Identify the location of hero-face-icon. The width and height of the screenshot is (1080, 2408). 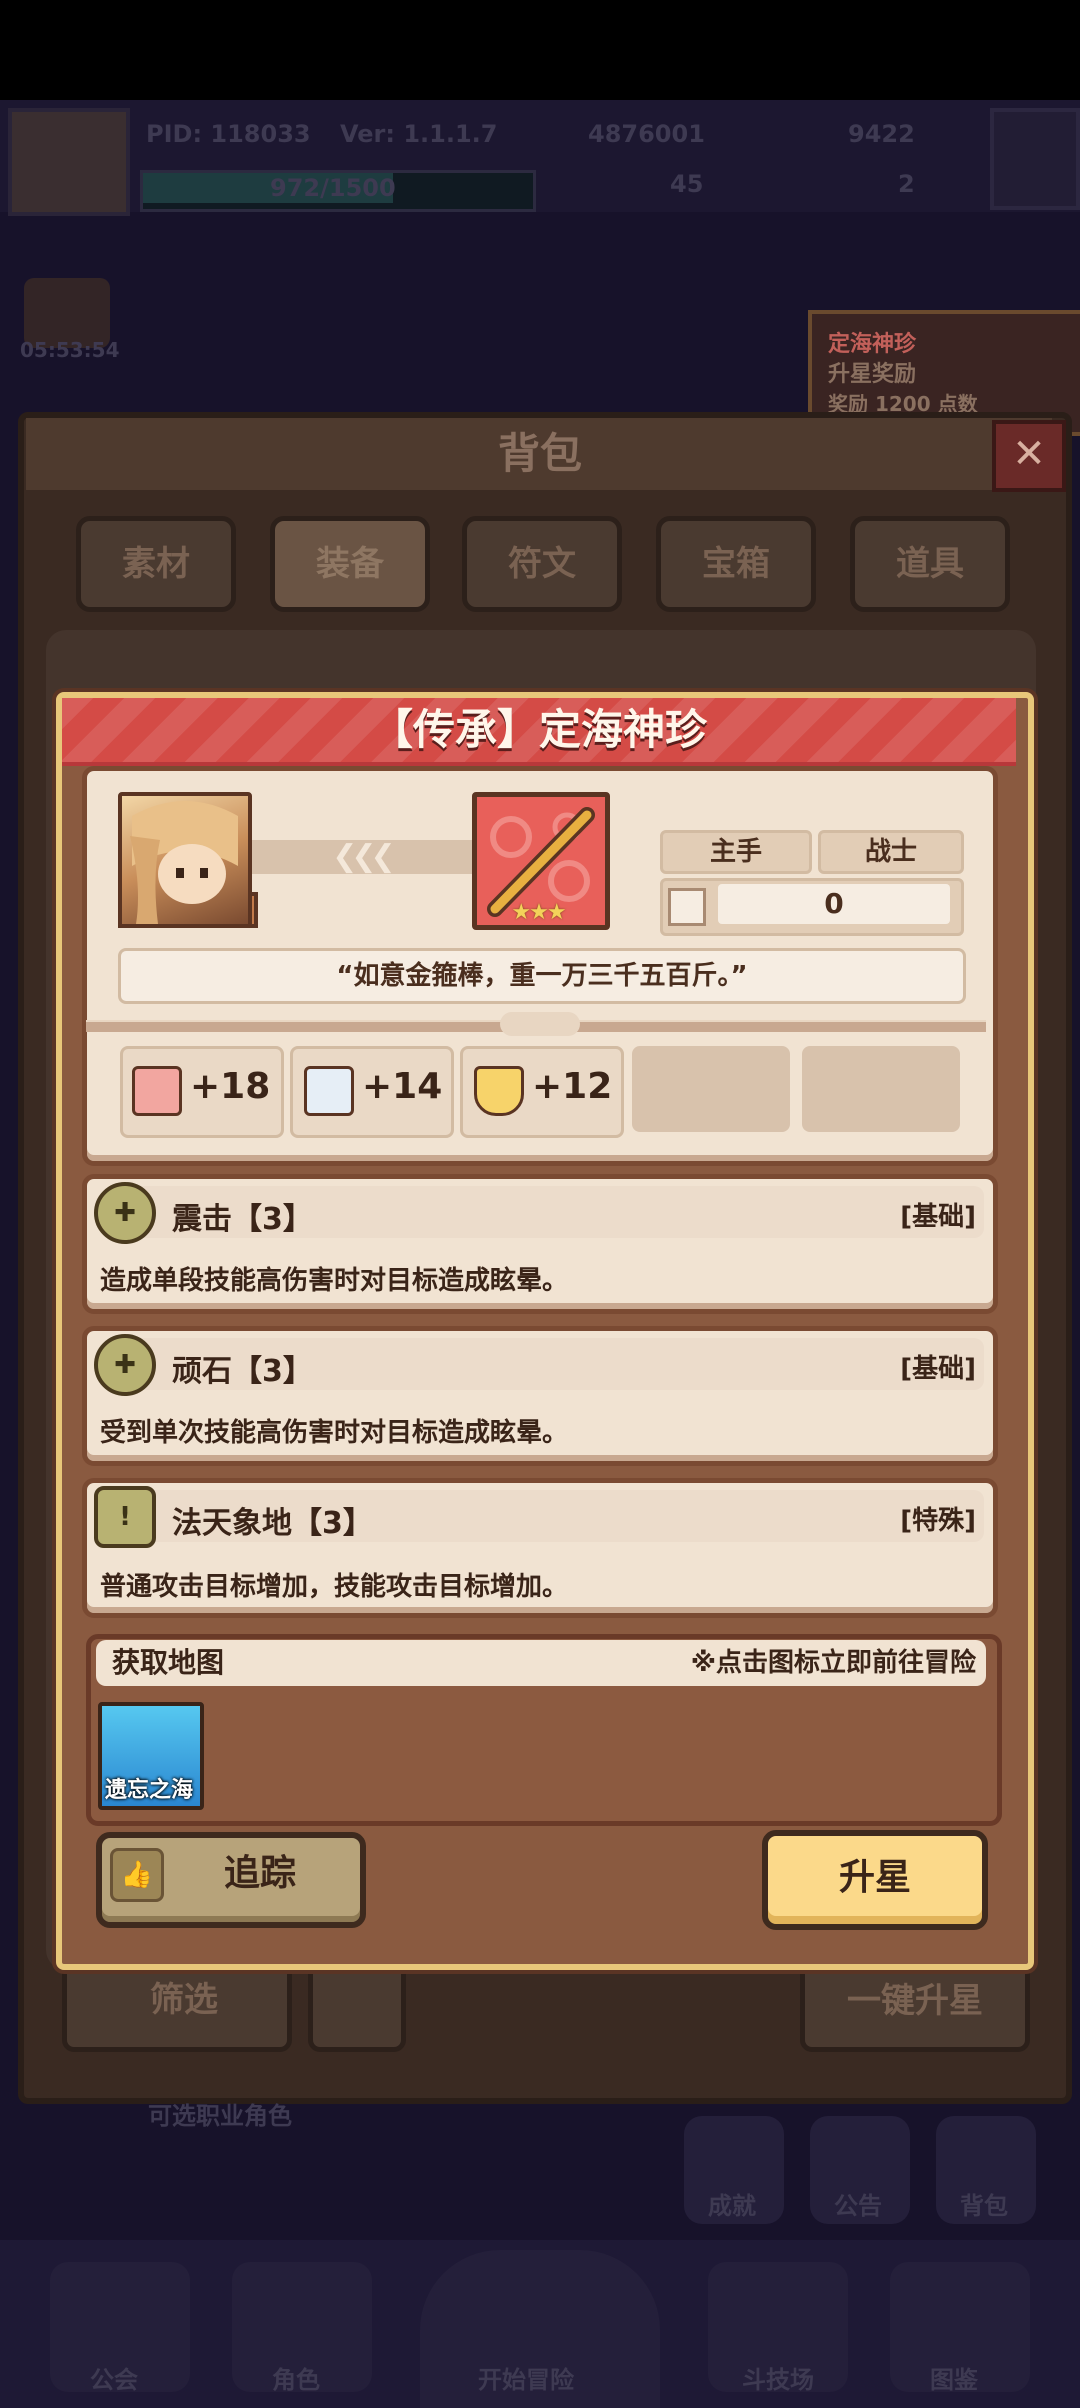
(184, 862).